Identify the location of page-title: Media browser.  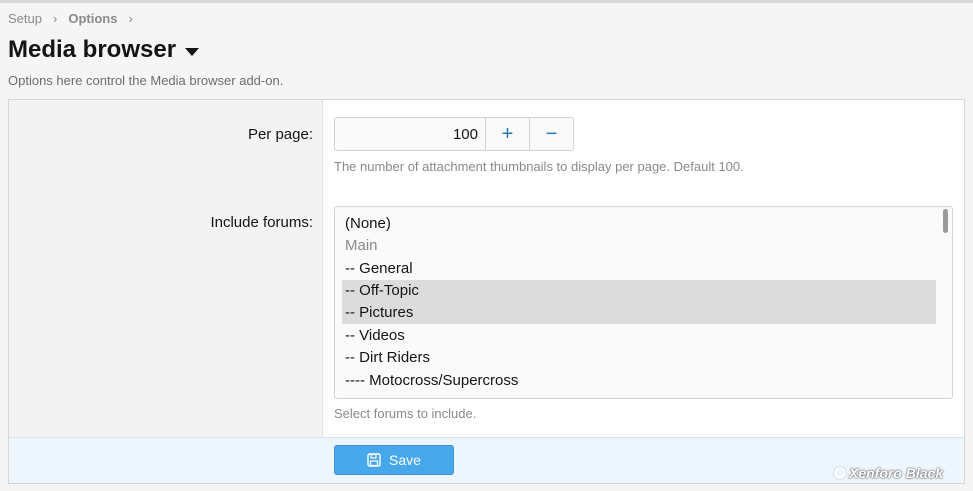
(104, 50).